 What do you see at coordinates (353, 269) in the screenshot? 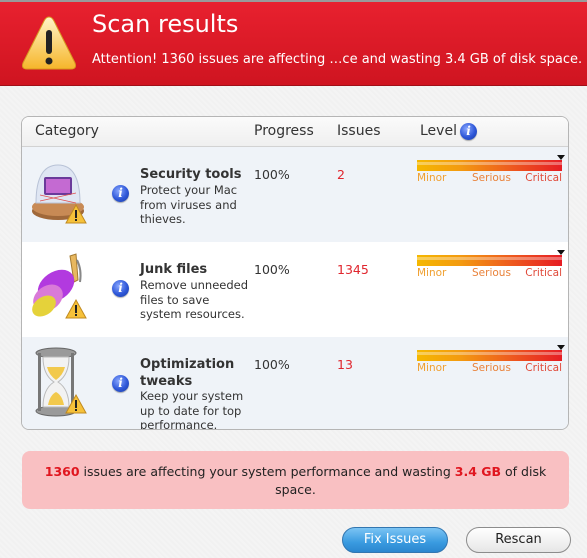
I see `row-issues: 1345` at bounding box center [353, 269].